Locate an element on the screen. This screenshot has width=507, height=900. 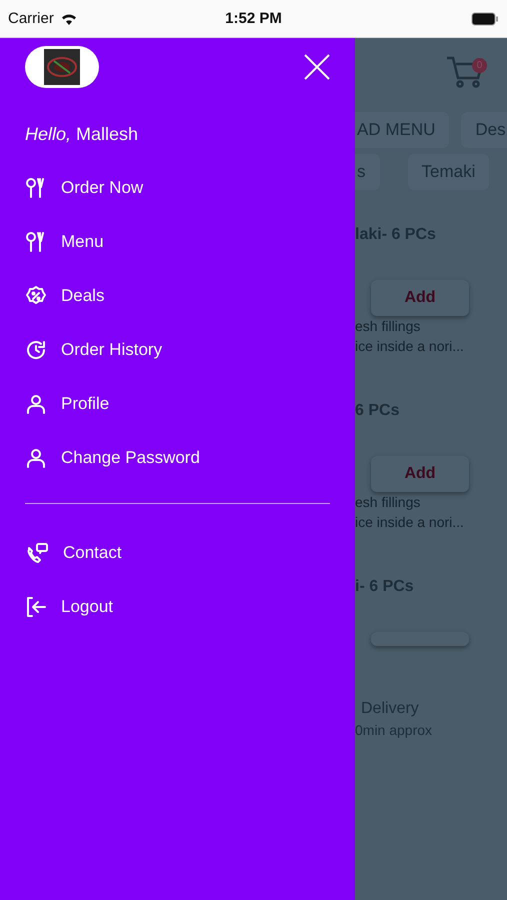
menu-item: Menu is located at coordinates (177, 242).